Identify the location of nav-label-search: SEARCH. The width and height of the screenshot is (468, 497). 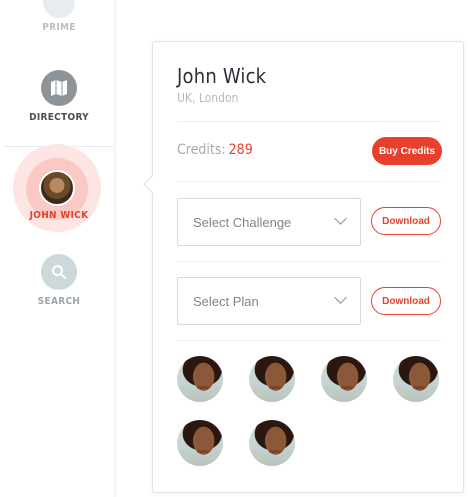
(59, 301).